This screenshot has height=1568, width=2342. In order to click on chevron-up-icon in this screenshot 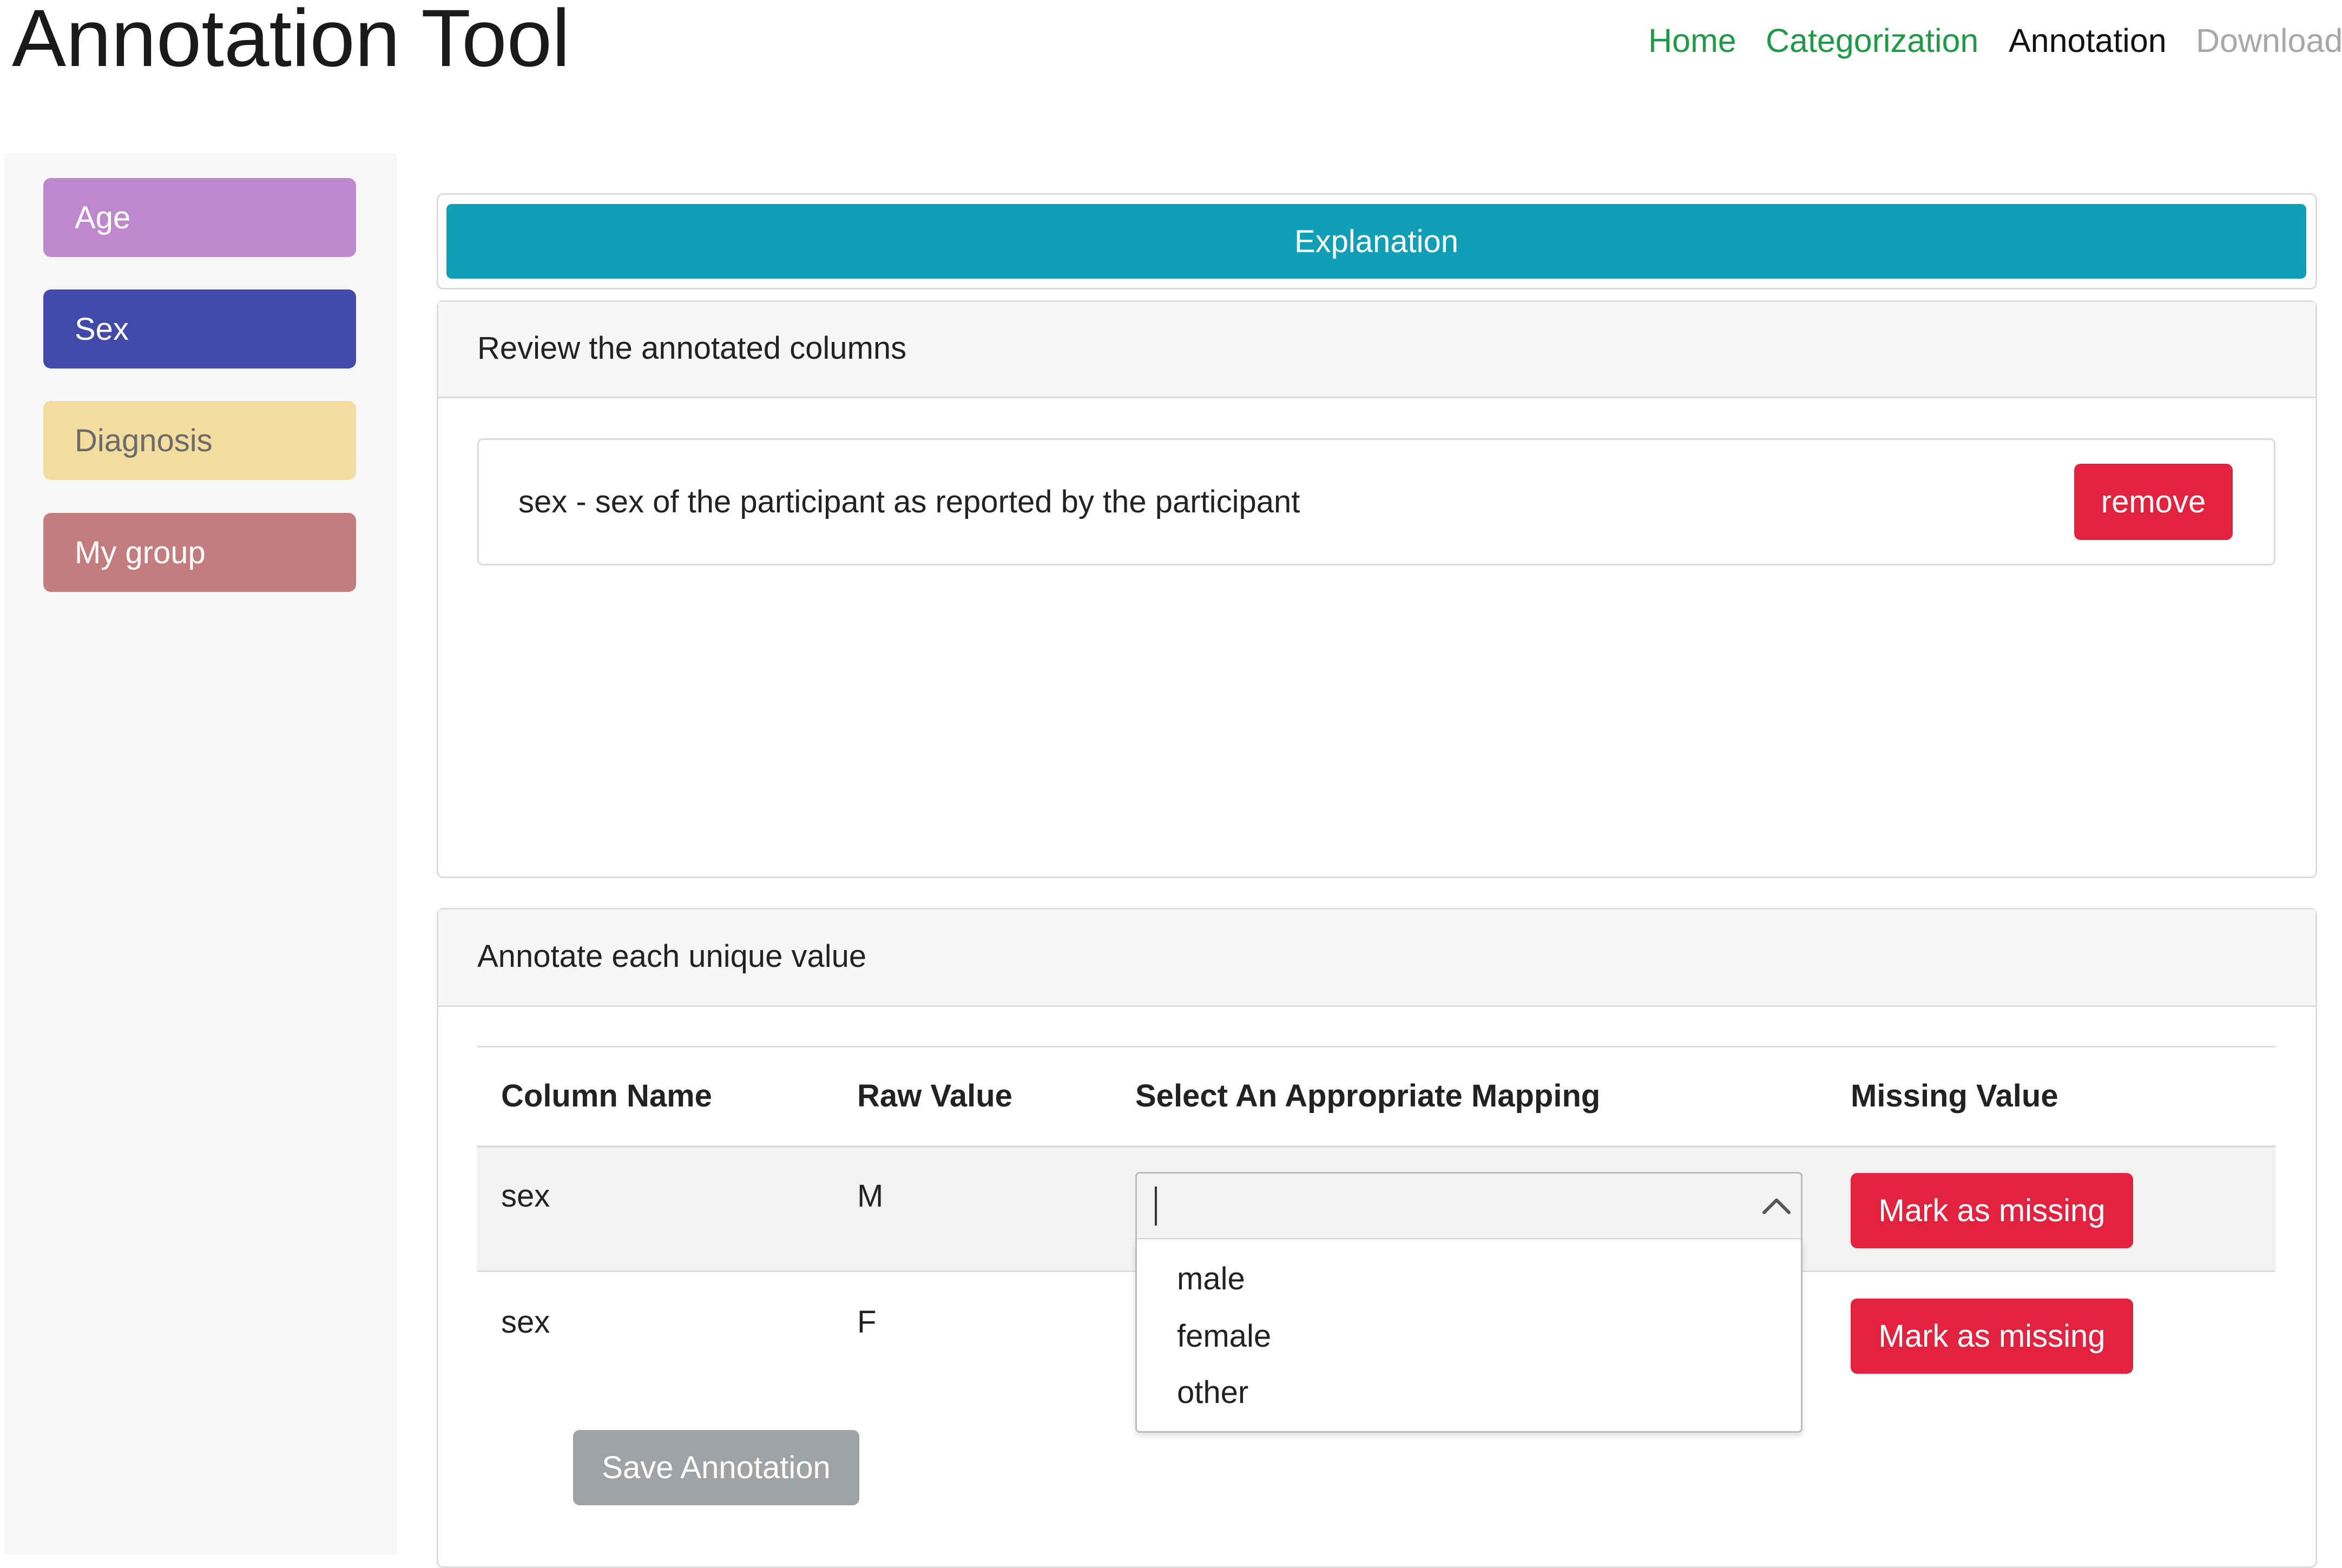, I will do `click(1776, 1205)`.